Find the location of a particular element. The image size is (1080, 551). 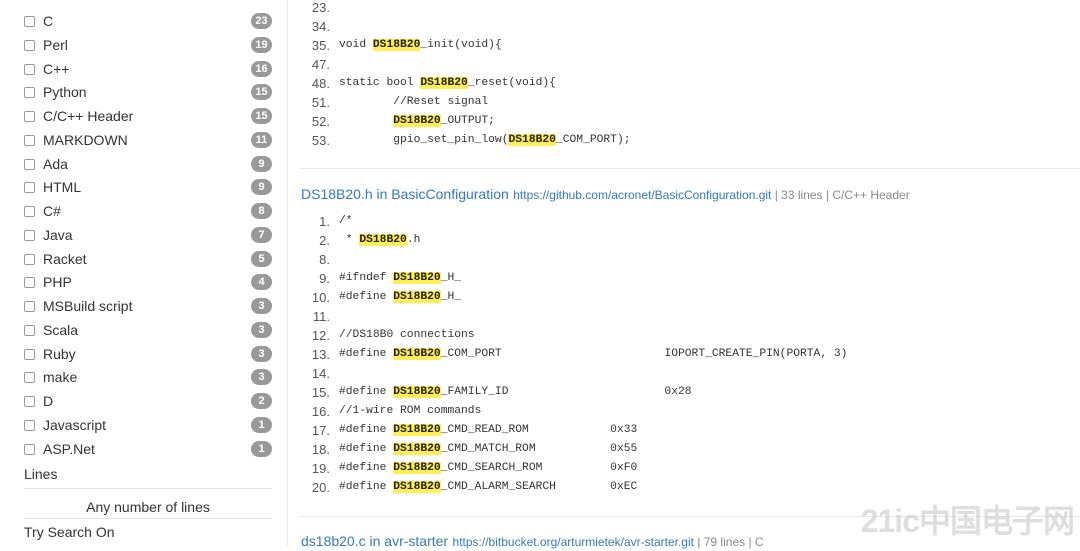

code-text: #define DS18B20_CMD_READ_ROM 0x33 is located at coordinates (488, 430).